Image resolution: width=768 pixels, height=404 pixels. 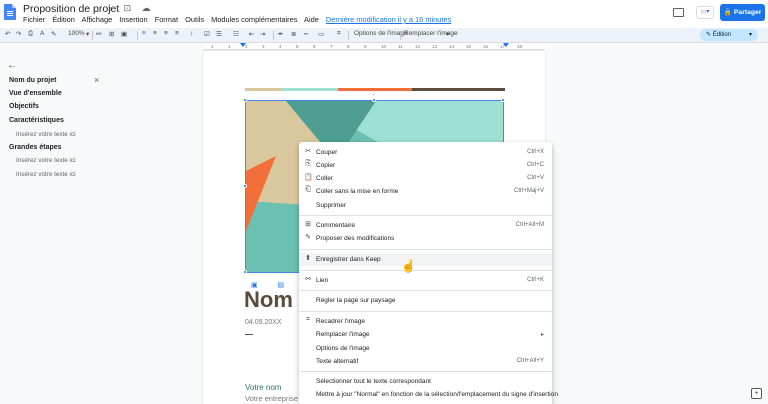 I want to click on ruler-tick-label: 11, so click(x=400, y=46).